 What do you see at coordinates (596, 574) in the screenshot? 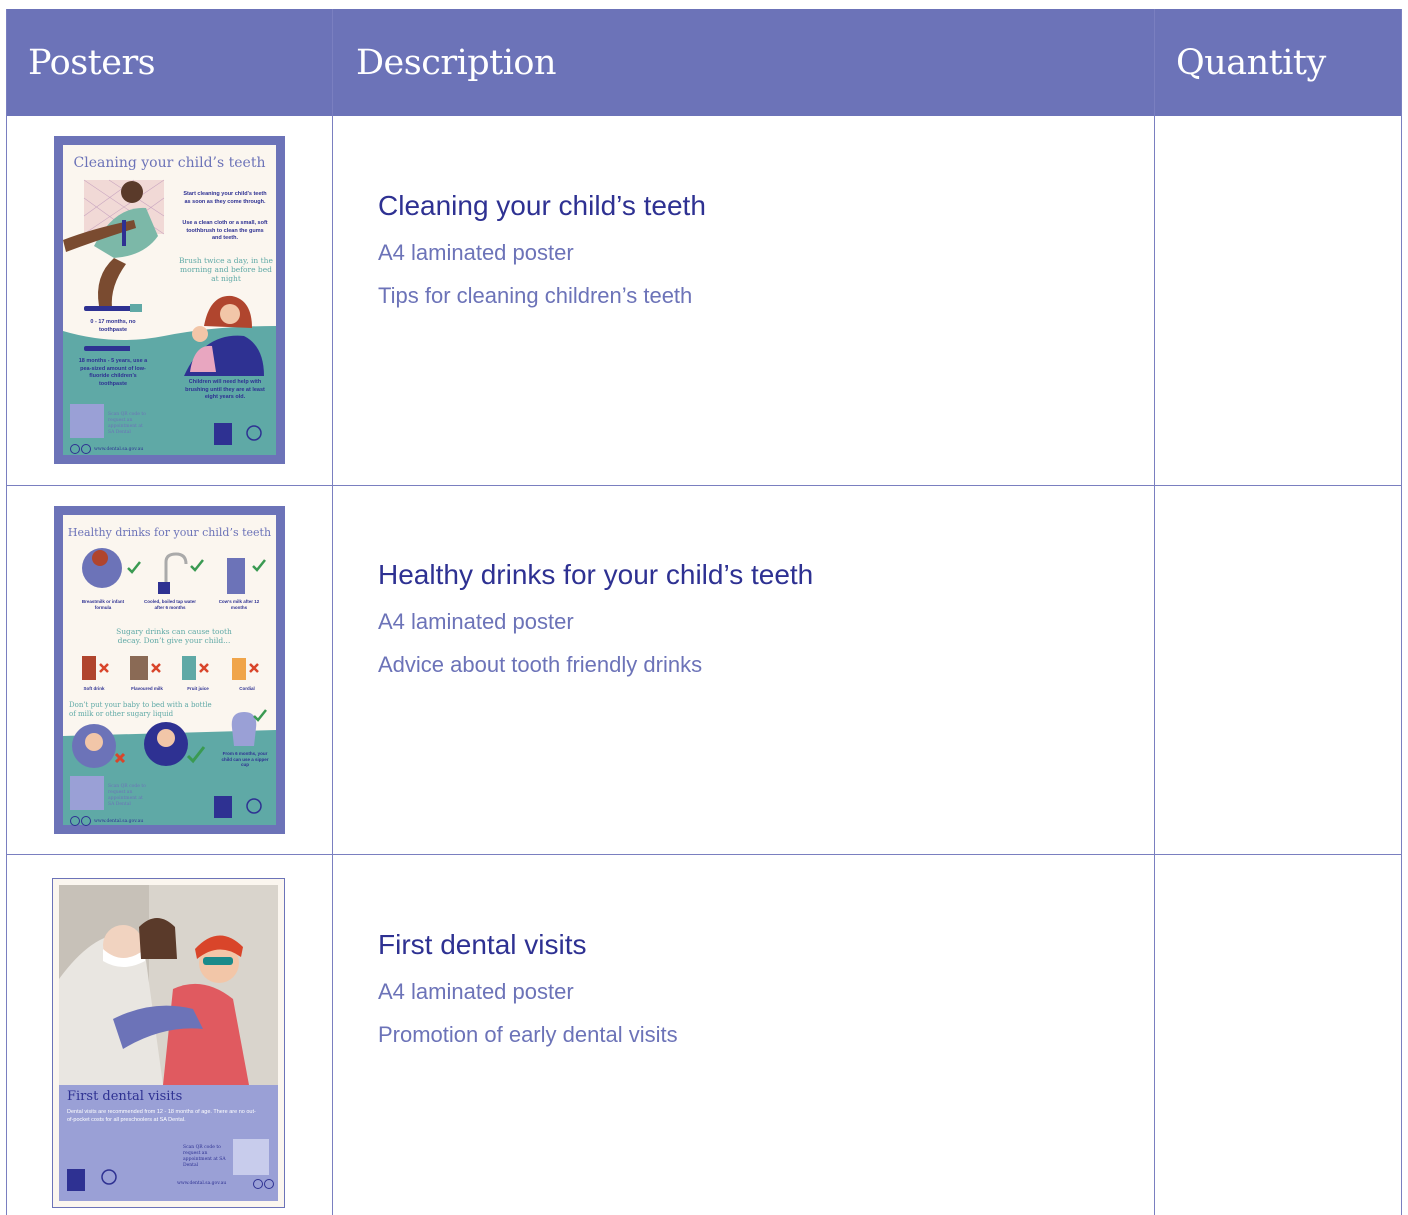
I see `item-title: Healthy drinks for your child’s teeth` at bounding box center [596, 574].